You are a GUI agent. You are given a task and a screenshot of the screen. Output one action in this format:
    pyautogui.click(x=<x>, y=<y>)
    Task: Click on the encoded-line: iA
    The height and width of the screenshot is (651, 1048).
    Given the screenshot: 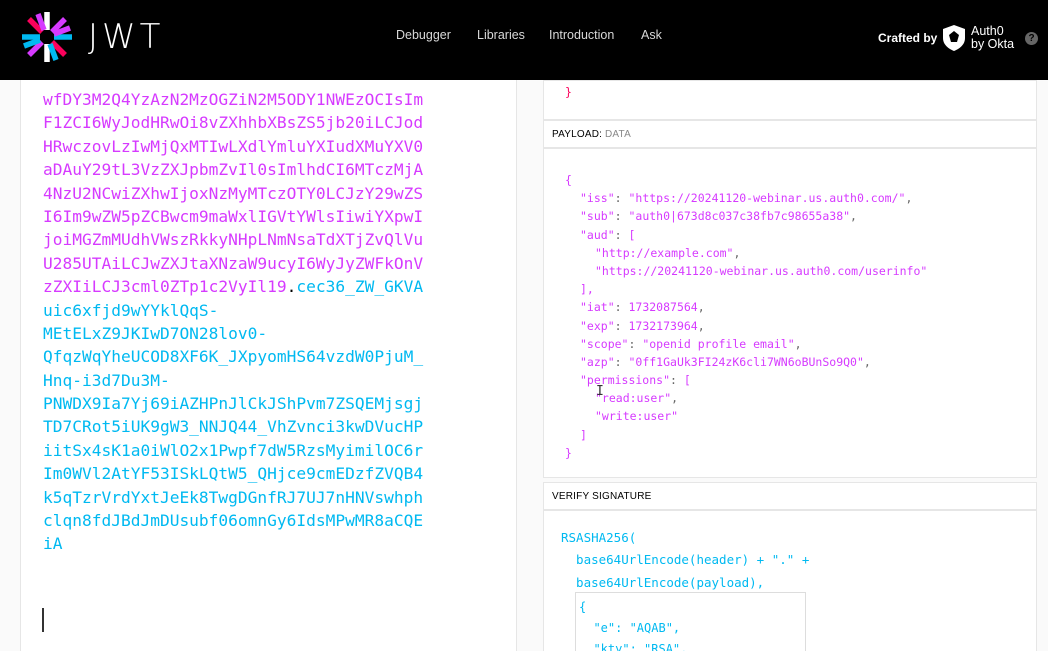 What is the action you would take?
    pyautogui.click(x=263, y=543)
    